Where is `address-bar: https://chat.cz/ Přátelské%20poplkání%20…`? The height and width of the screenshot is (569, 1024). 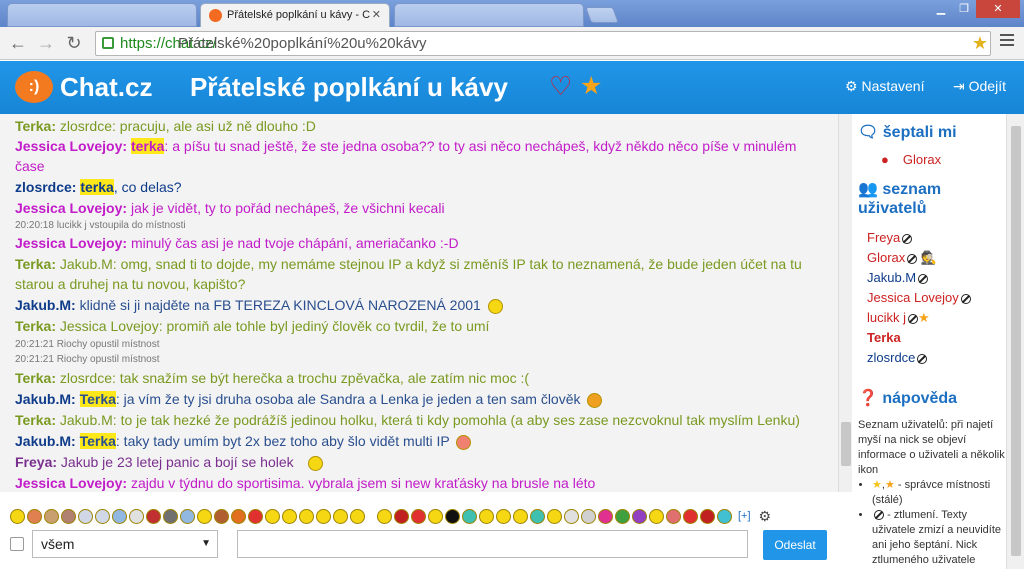 address-bar: https://chat.cz/ Přátelské%20poplkání%20… is located at coordinates (543, 43).